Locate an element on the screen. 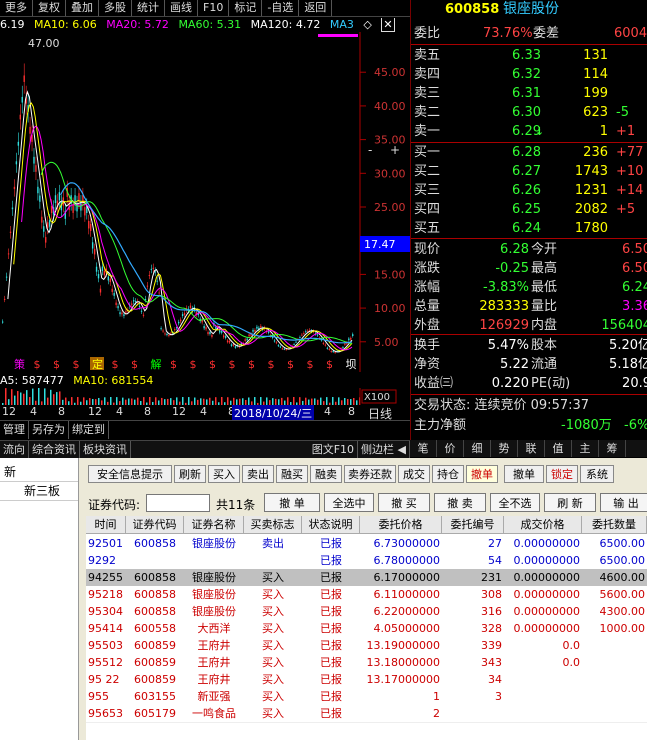  toolbar-button-8: 持仓 is located at coordinates (448, 474).